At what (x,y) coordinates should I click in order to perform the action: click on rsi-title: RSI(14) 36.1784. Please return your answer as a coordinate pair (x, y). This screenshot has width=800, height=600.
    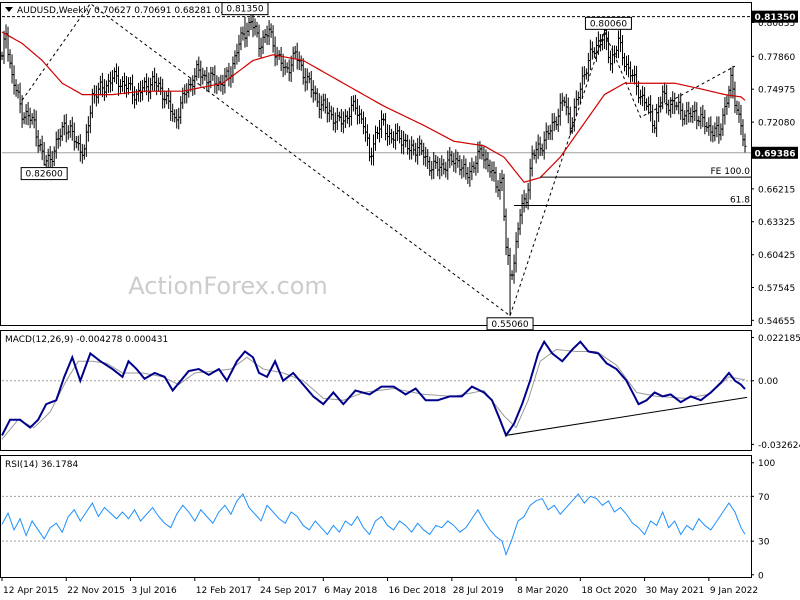
    Looking at the image, I should click on (41, 465).